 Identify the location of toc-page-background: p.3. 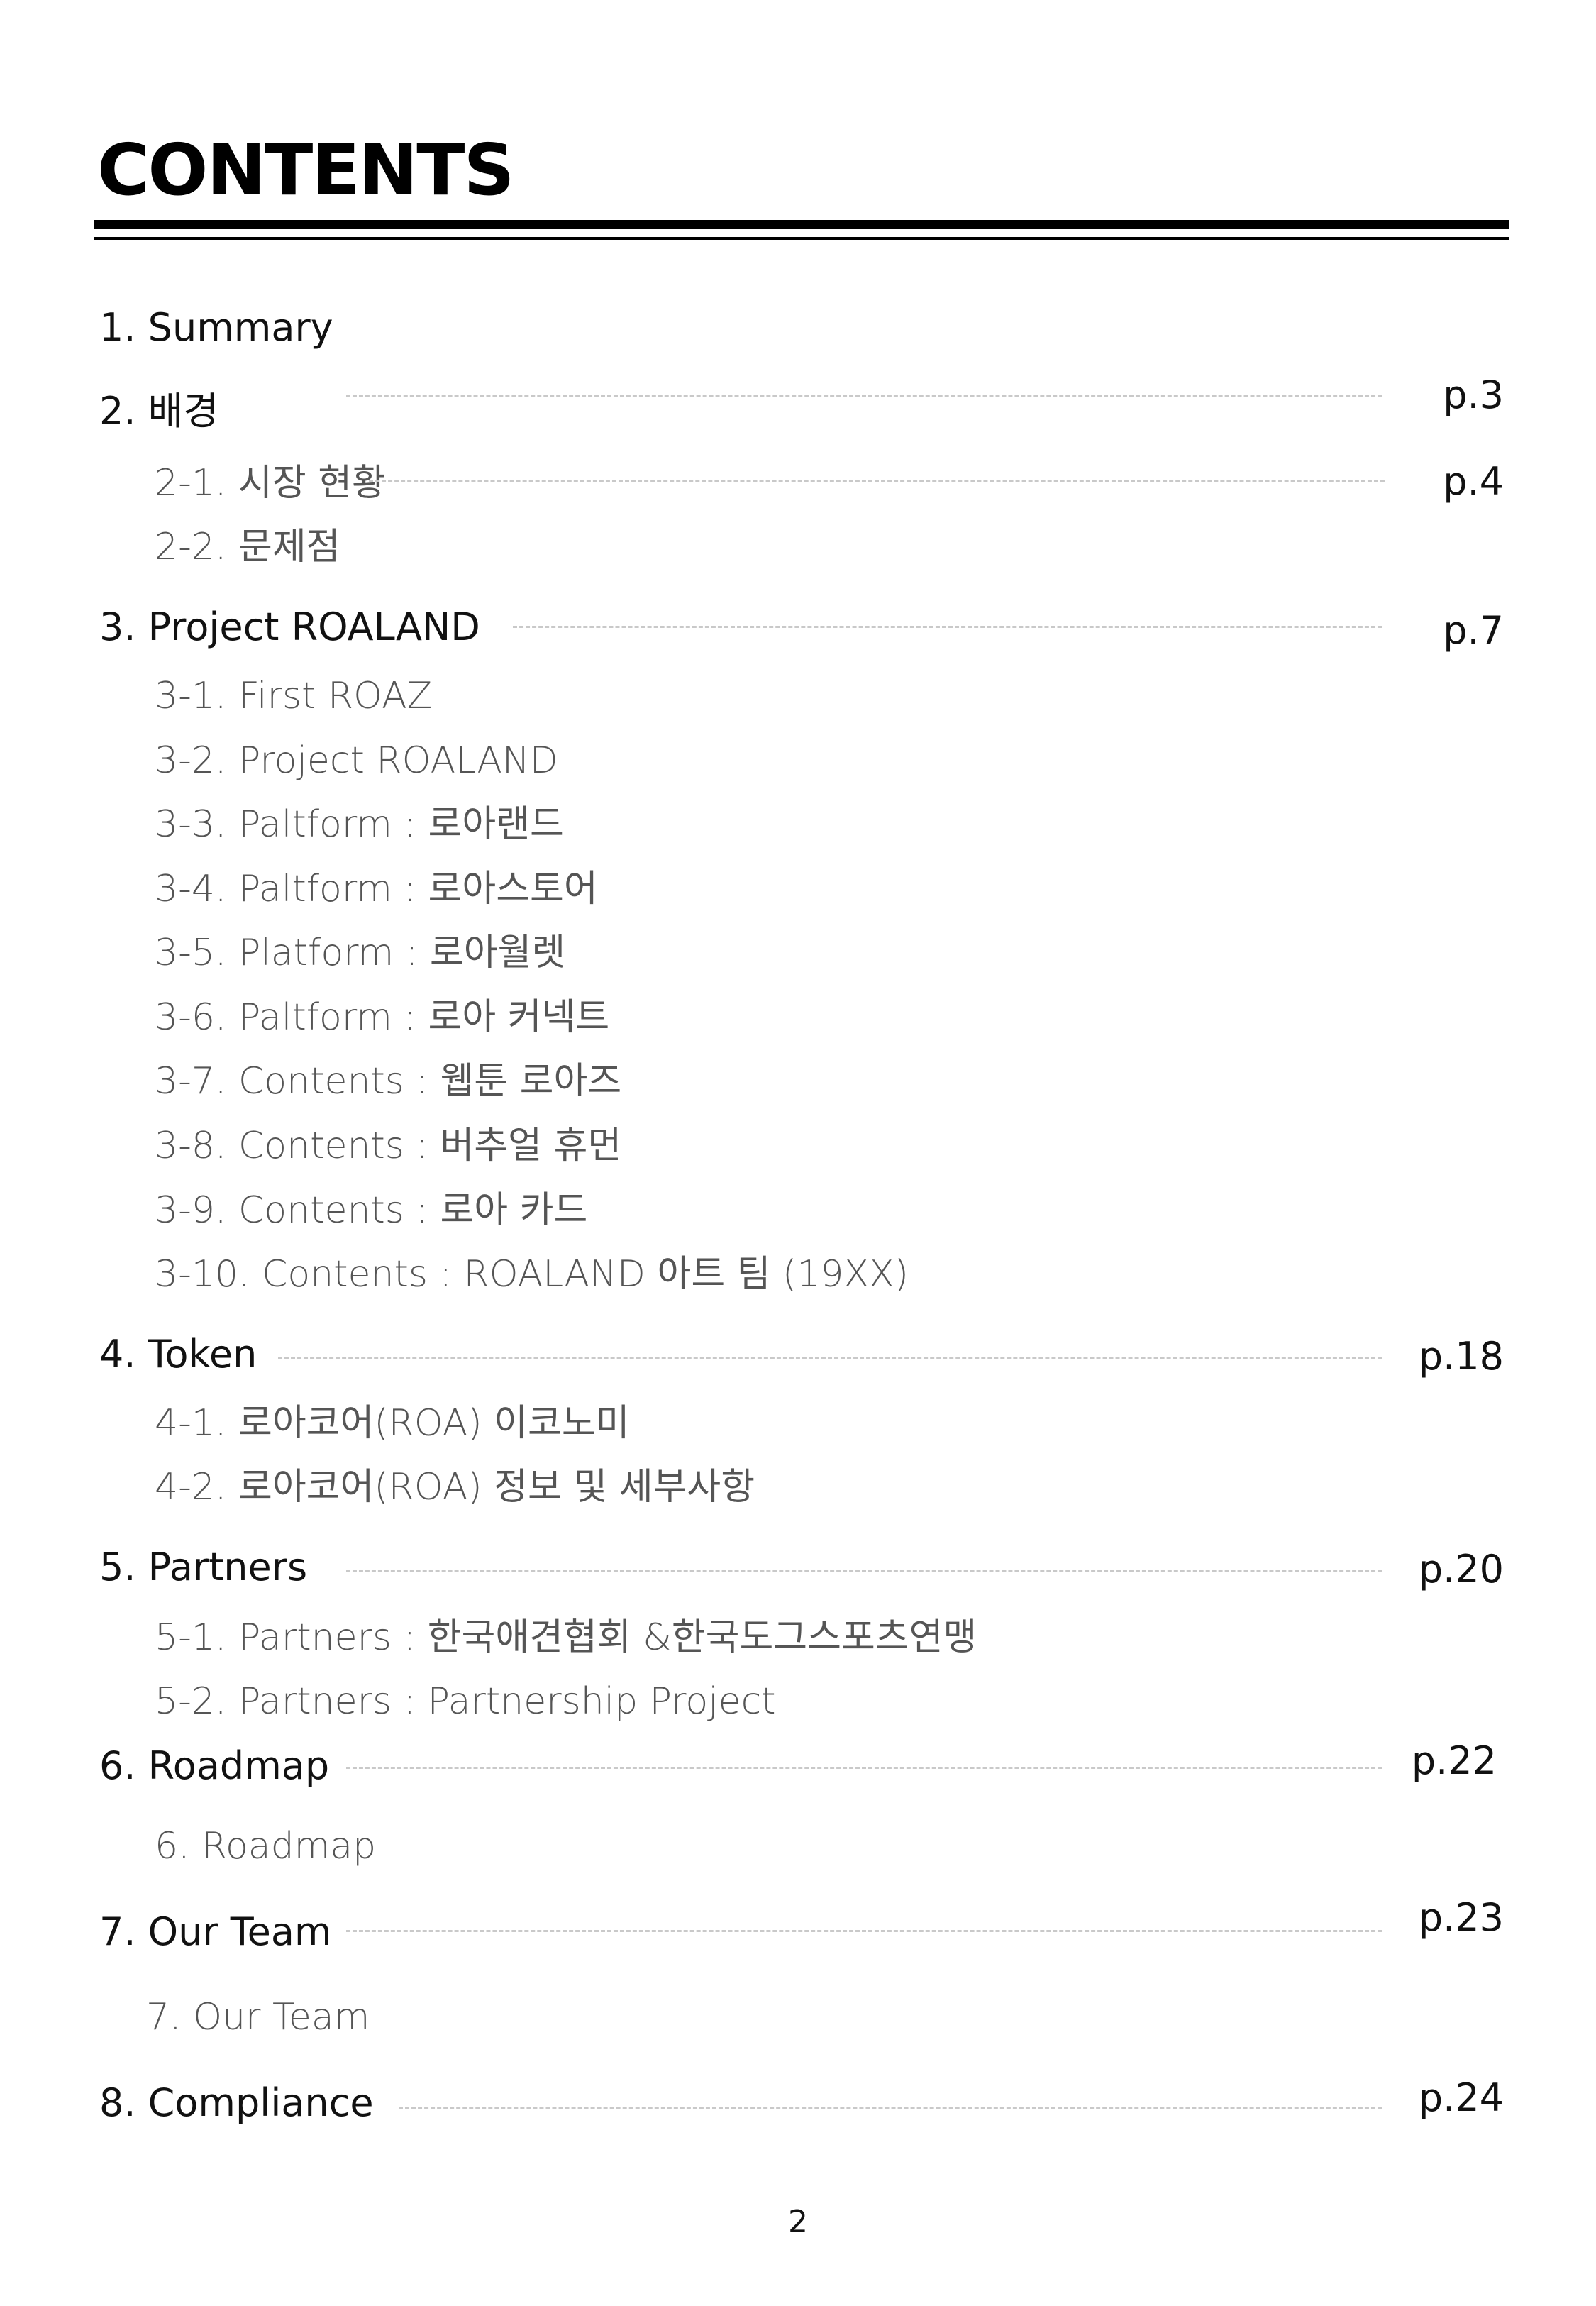
(1474, 395).